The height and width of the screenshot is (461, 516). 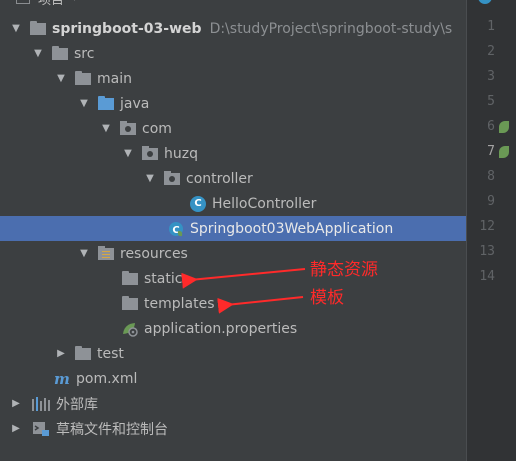 What do you see at coordinates (487, 226) in the screenshot?
I see `line-number: 12` at bounding box center [487, 226].